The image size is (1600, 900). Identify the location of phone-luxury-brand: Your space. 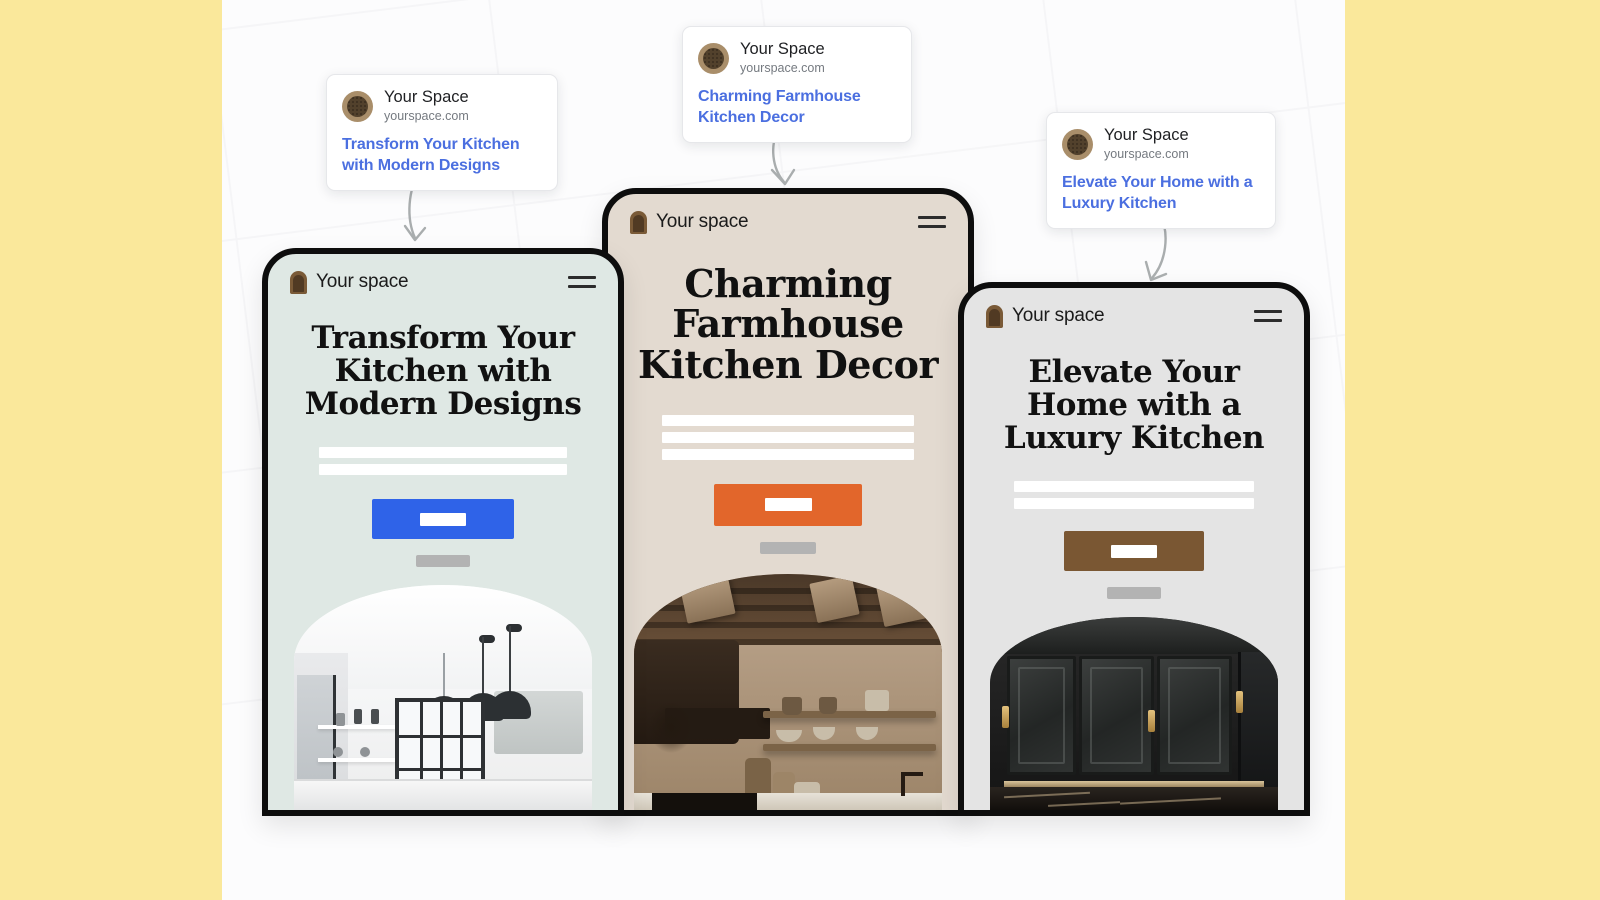
(1045, 316).